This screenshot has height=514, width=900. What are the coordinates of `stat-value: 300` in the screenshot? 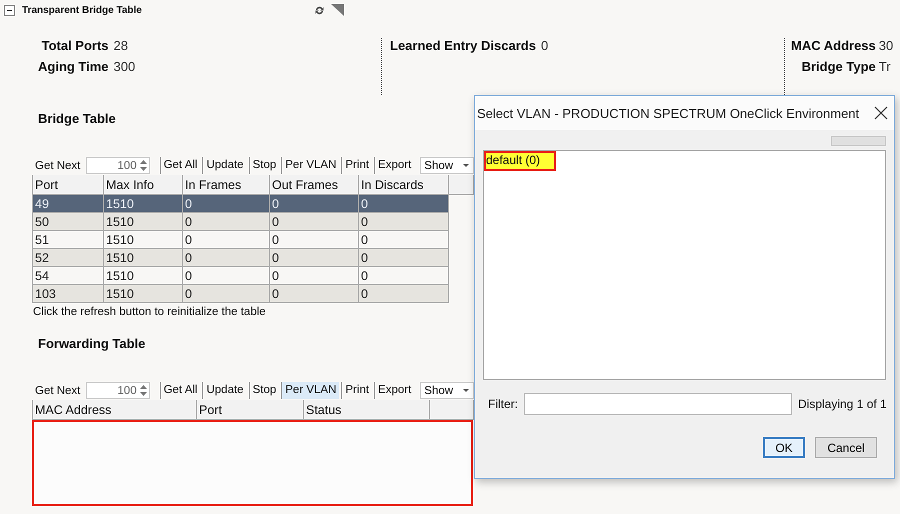 It's located at (125, 66).